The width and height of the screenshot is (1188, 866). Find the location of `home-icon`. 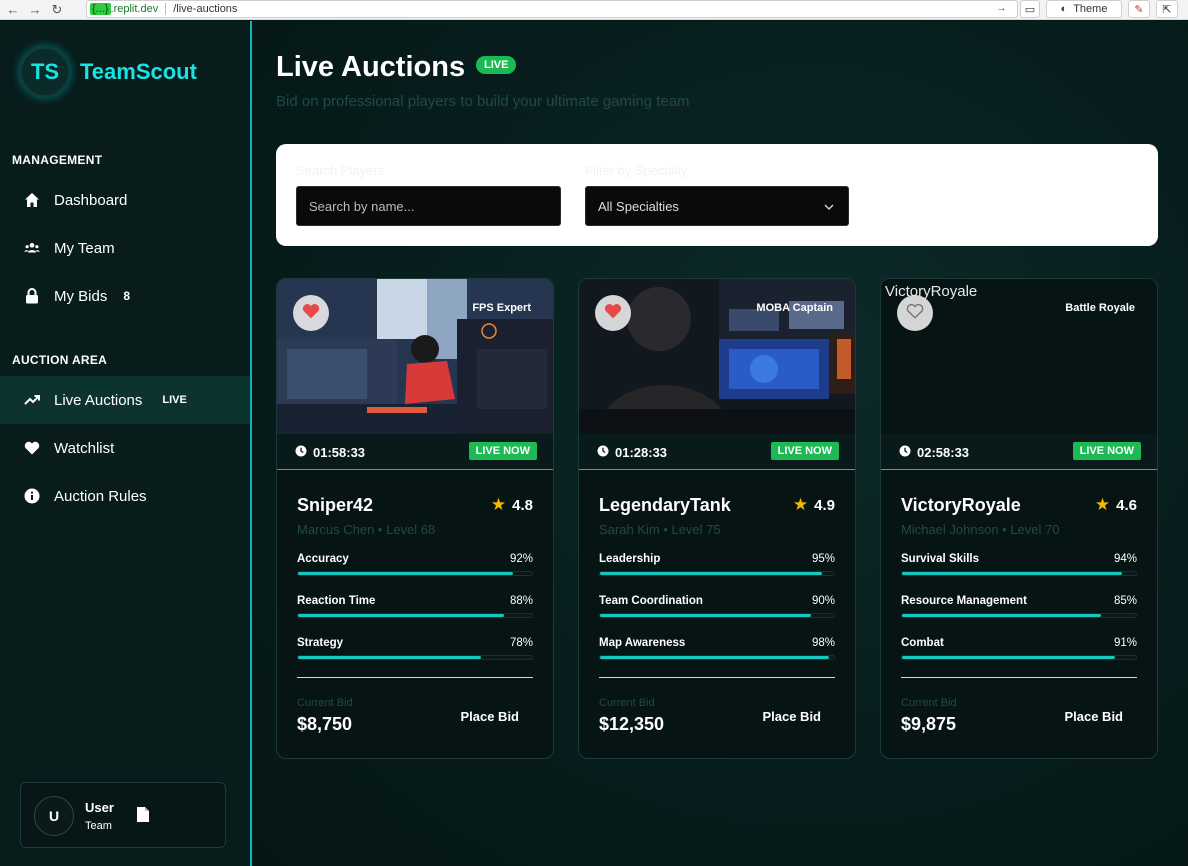

home-icon is located at coordinates (32, 200).